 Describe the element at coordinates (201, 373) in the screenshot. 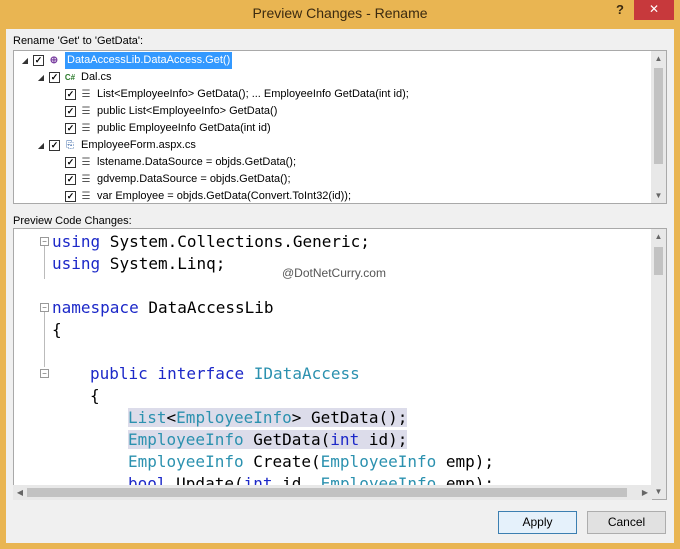

I see `code-token: interface` at that location.